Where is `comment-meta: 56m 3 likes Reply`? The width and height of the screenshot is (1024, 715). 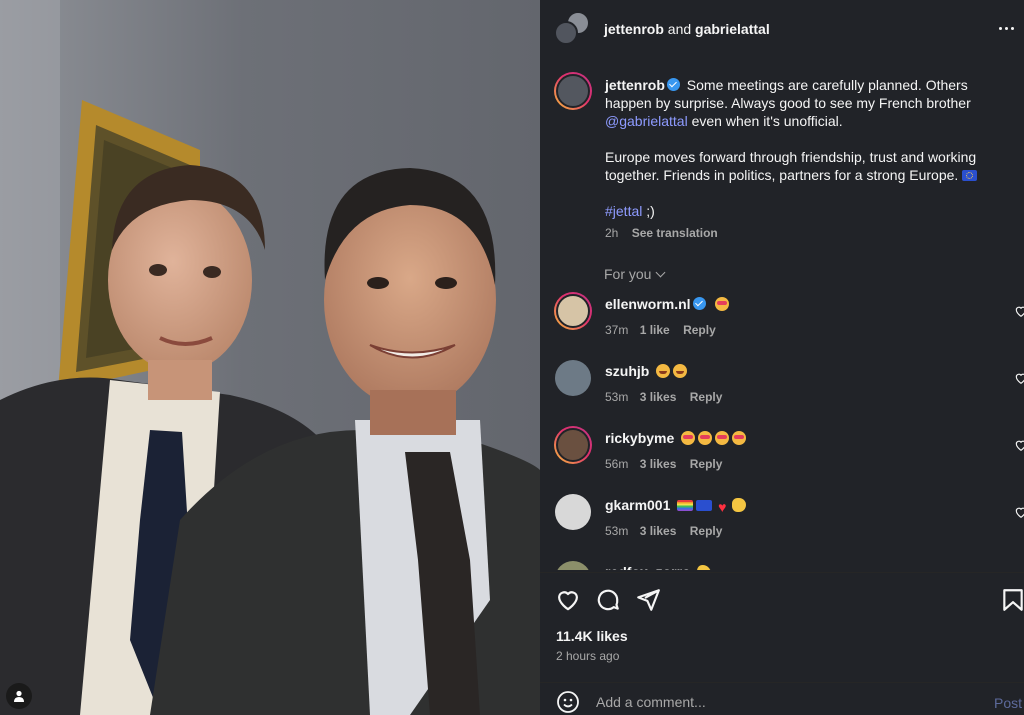 comment-meta: 56m 3 likes Reply is located at coordinates (663, 464).